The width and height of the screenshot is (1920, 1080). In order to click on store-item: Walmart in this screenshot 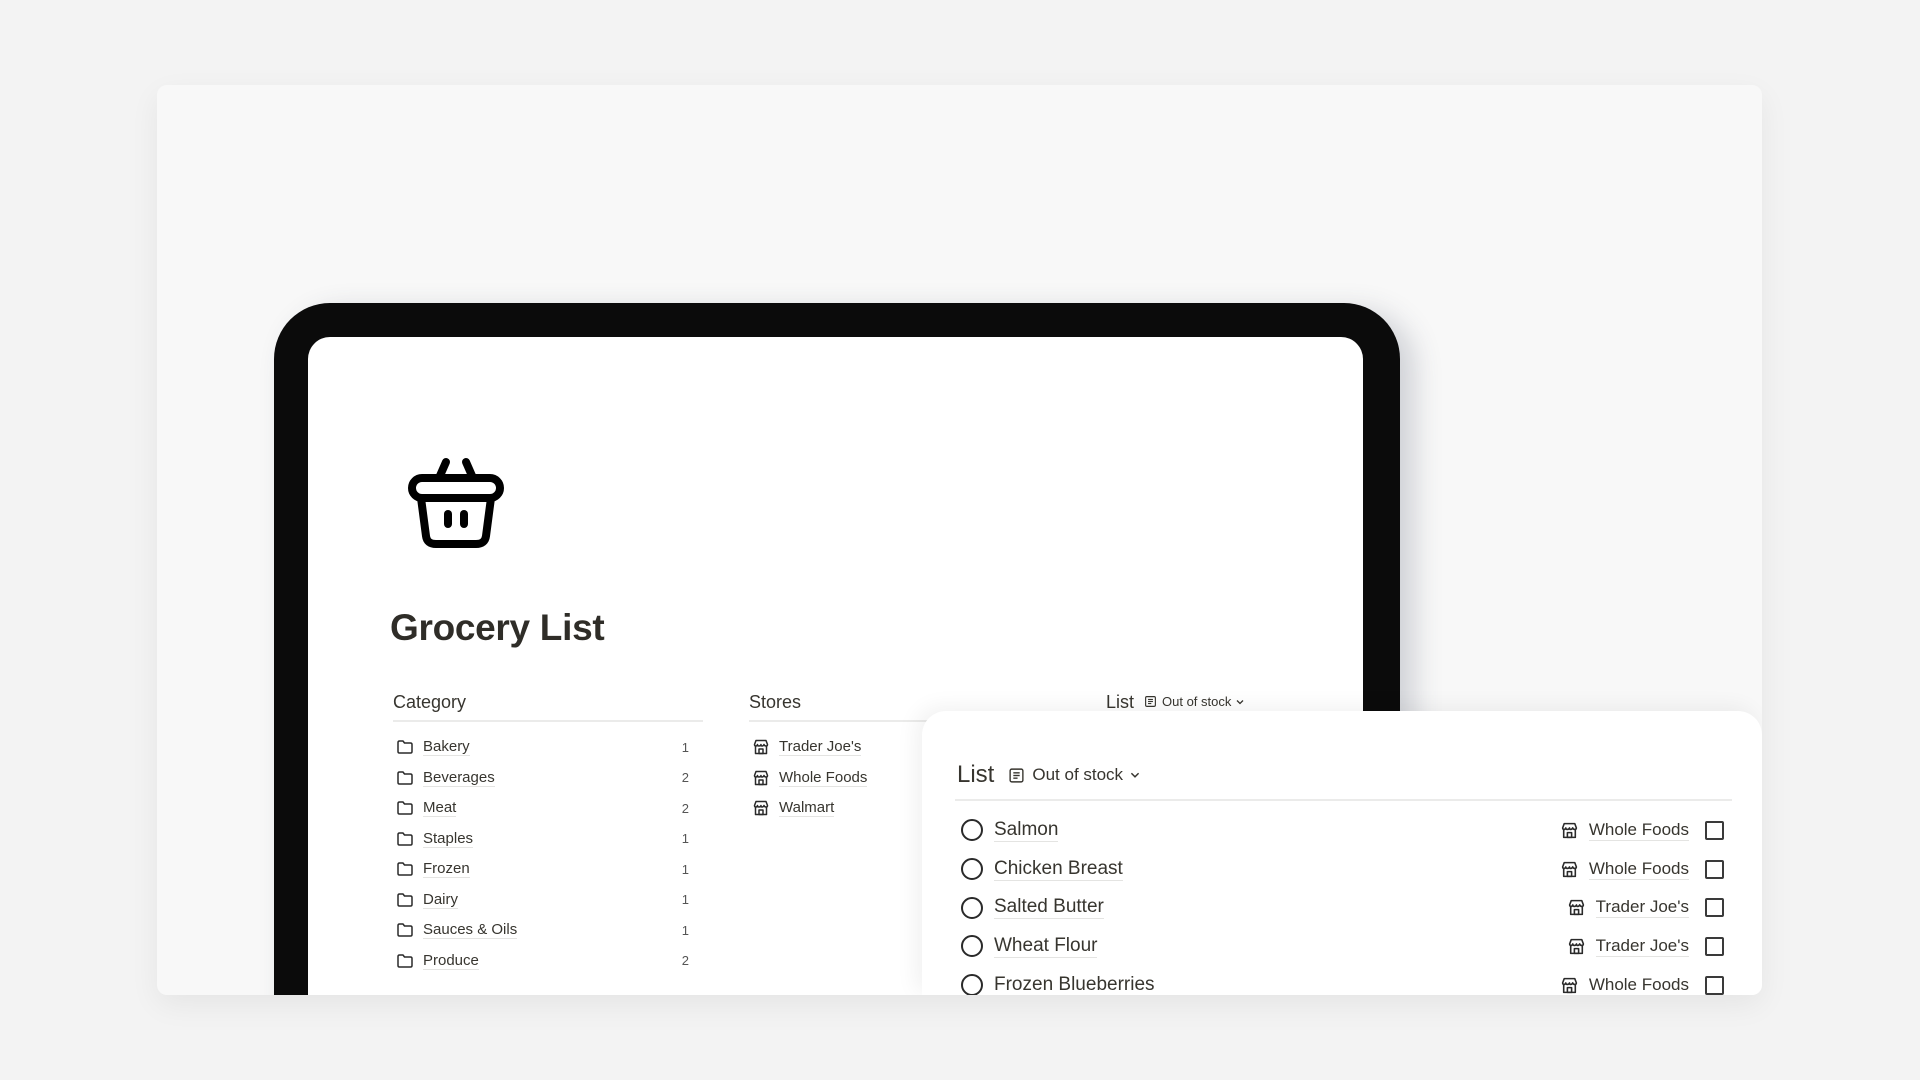, I will do `click(849, 808)`.